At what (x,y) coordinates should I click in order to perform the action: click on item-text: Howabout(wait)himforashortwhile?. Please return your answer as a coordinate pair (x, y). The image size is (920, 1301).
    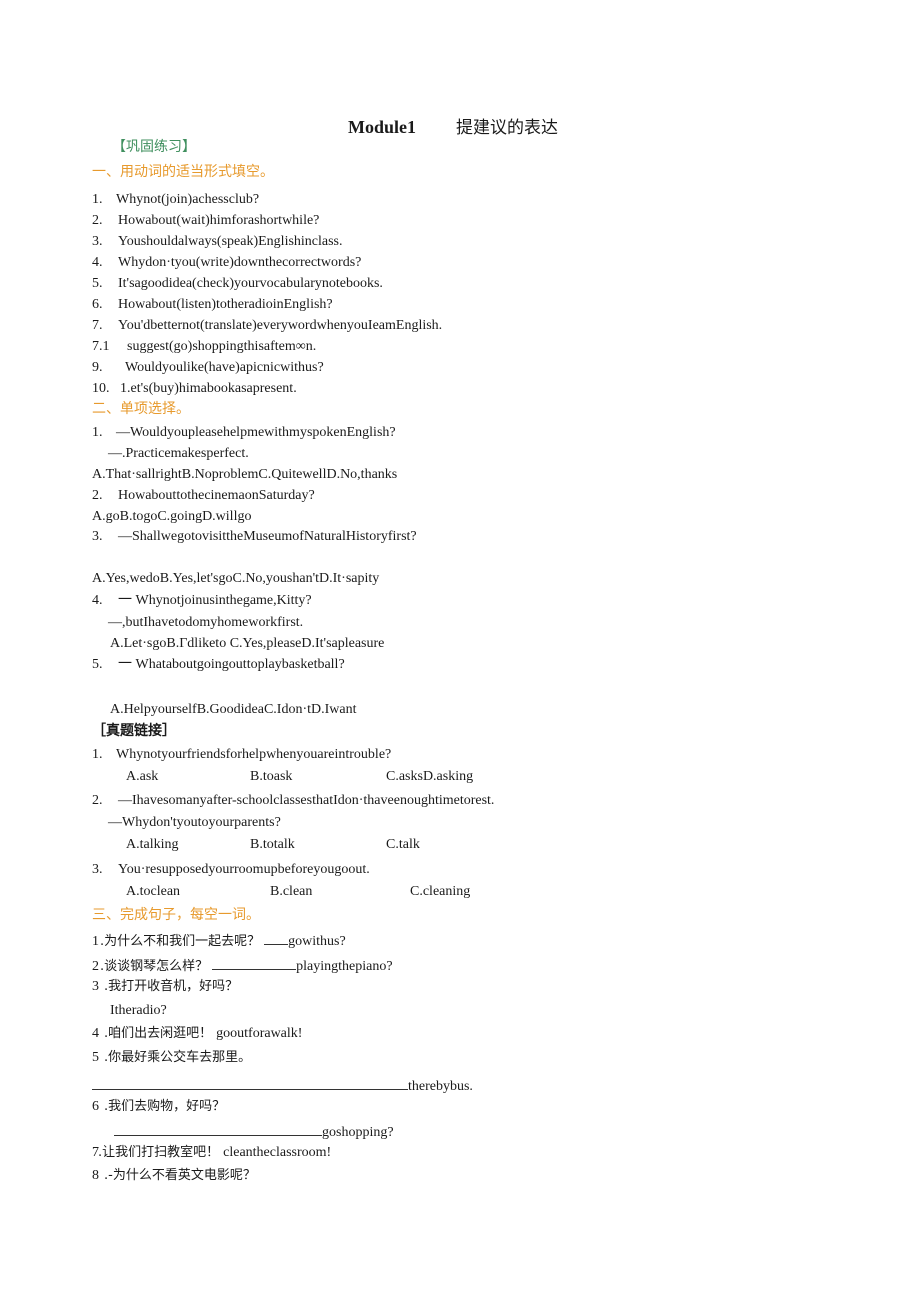
    Looking at the image, I should click on (219, 220).